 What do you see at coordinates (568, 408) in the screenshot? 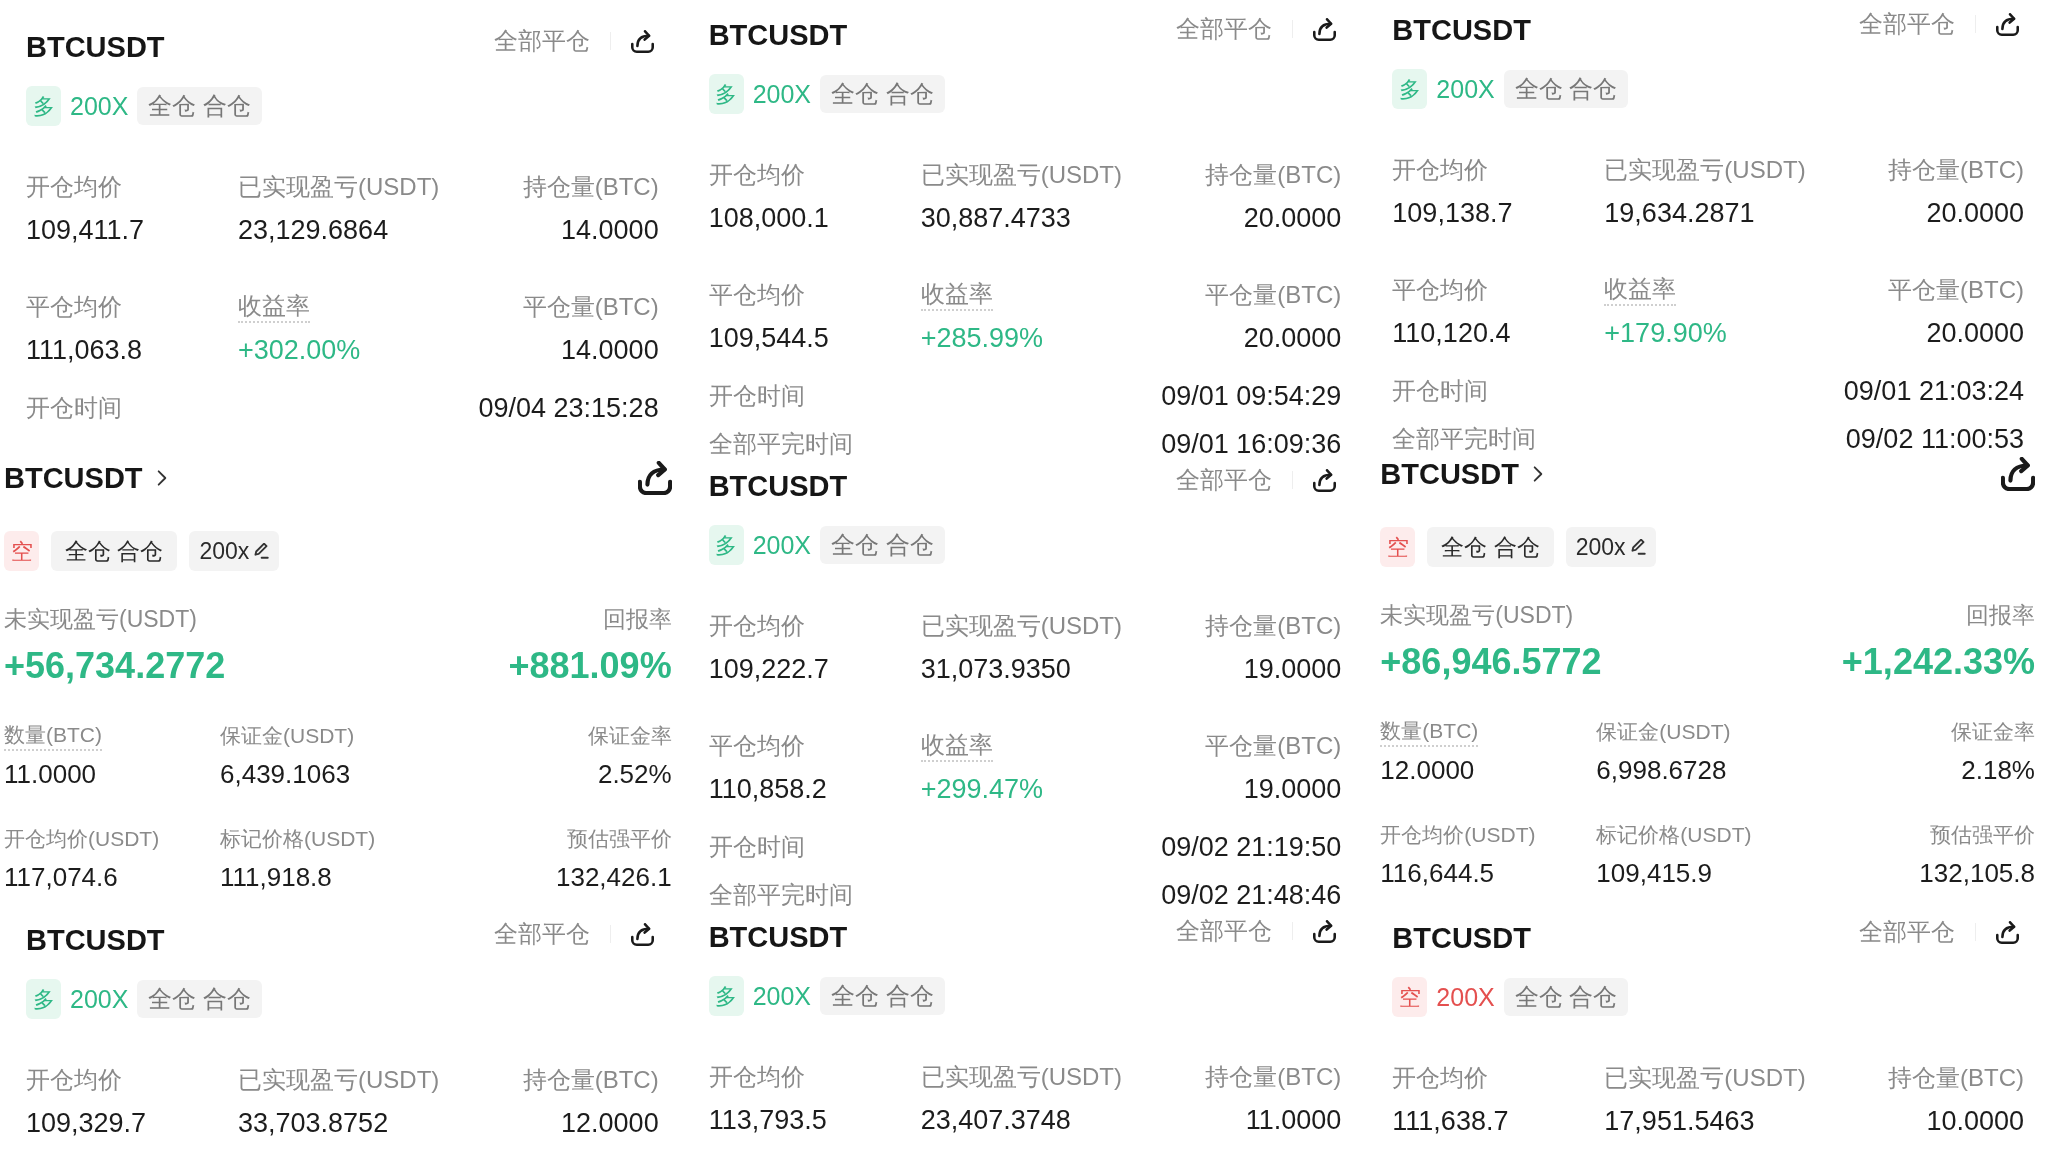
I see `time-value: 09/04 23:15:28` at bounding box center [568, 408].